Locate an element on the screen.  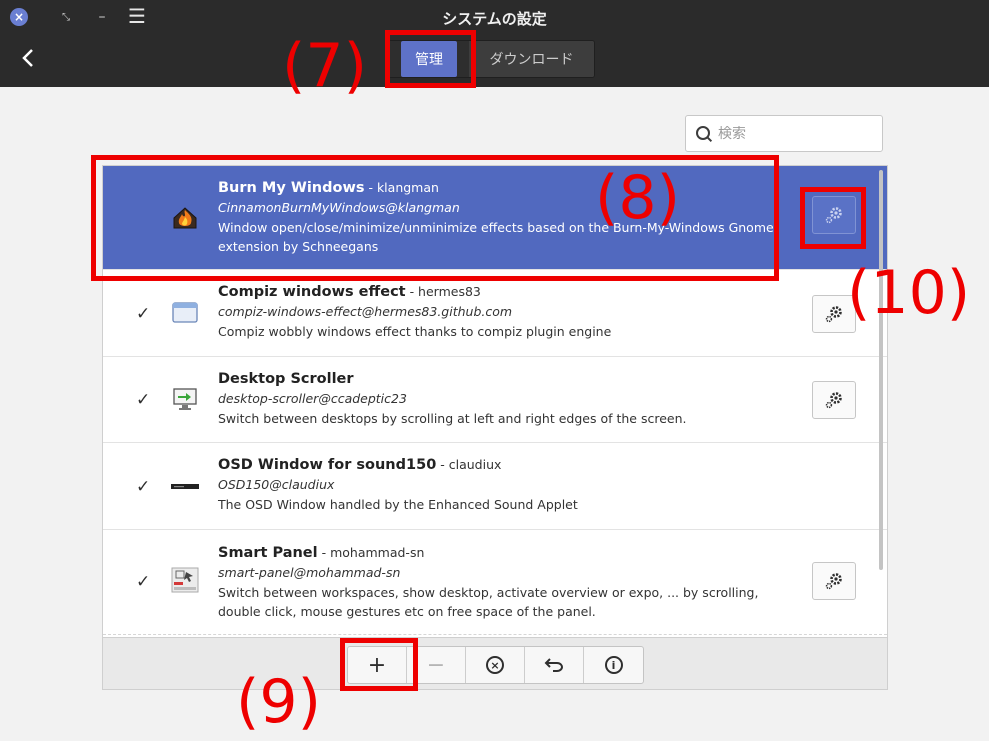
extension-name: Smart Panel is located at coordinates (268, 553).